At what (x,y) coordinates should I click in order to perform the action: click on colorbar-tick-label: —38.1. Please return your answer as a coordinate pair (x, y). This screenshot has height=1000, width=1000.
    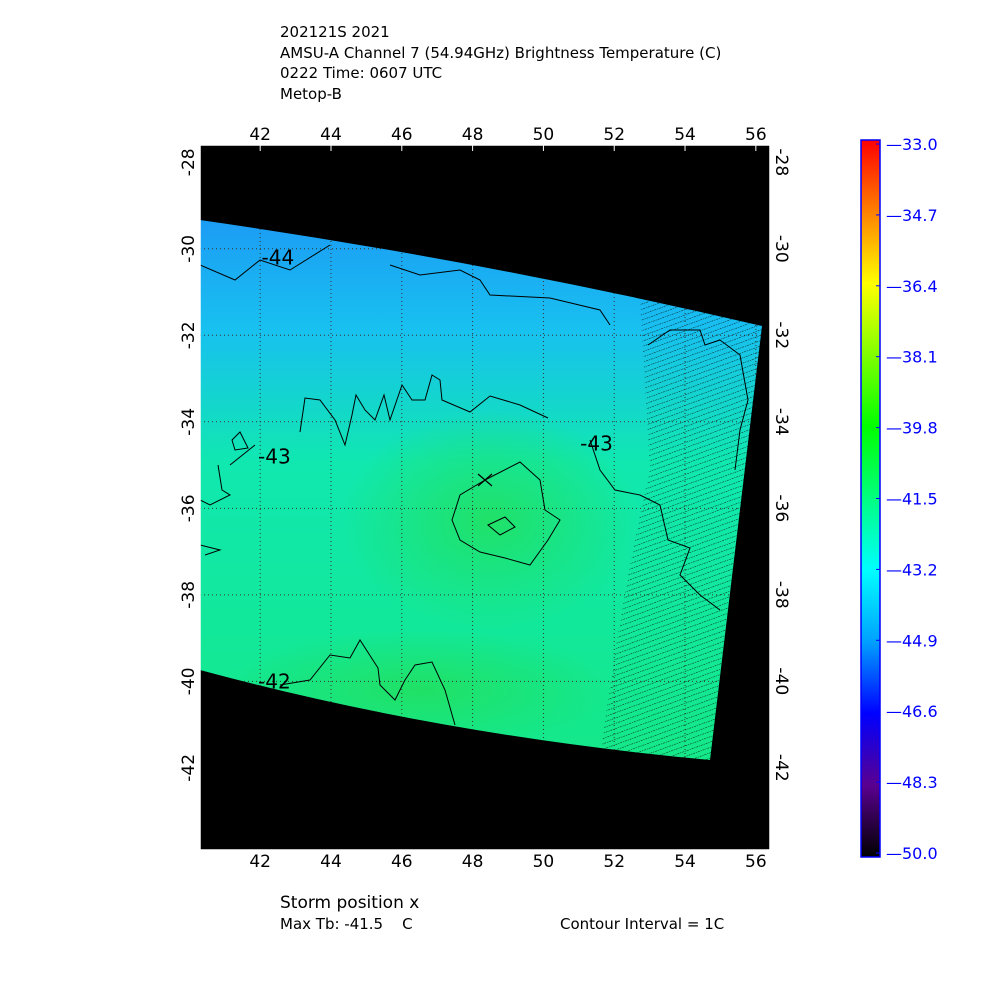
    Looking at the image, I should click on (912, 357).